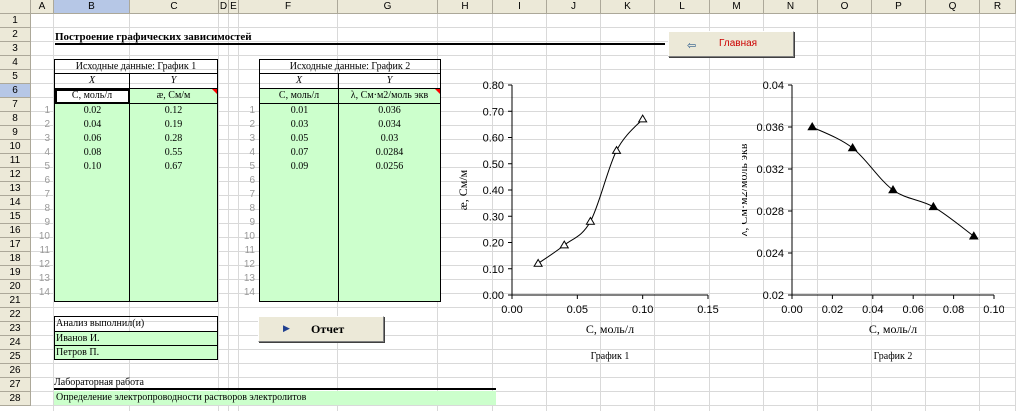  Describe the element at coordinates (238, 212) in the screenshot. I see `grid-line` at that location.